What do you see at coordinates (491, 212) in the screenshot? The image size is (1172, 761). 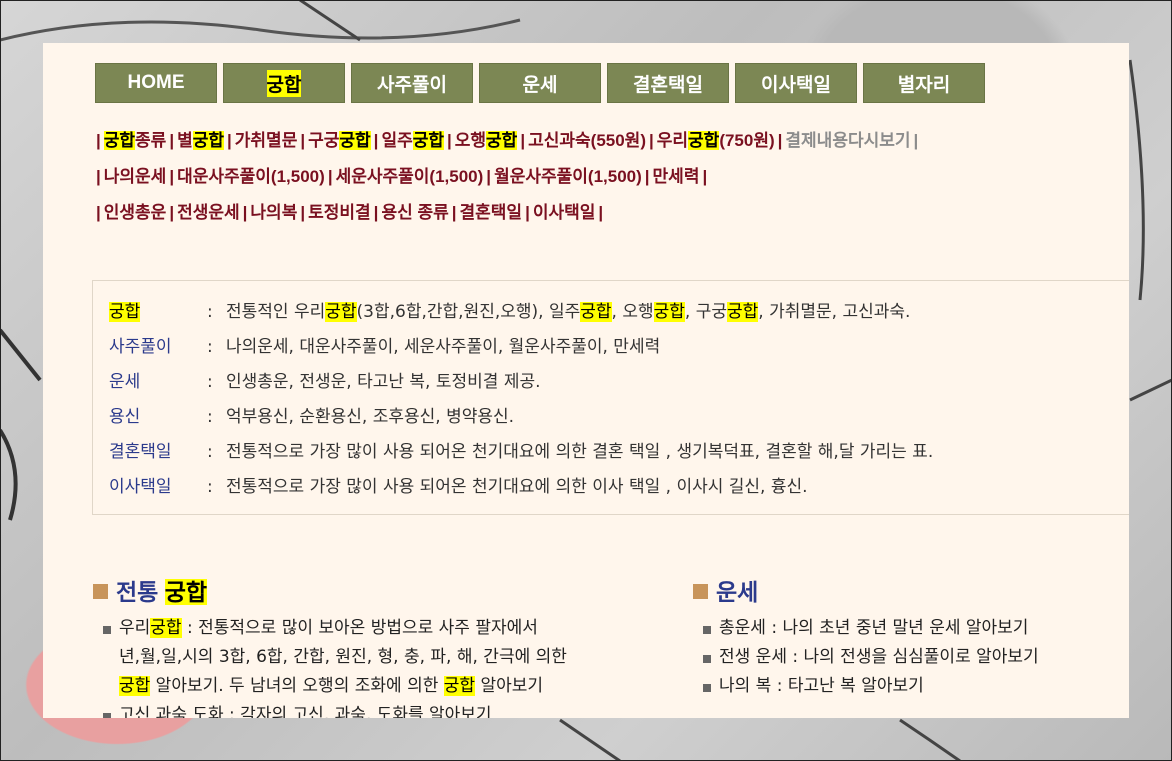 I see `link-item: 결혼택일` at bounding box center [491, 212].